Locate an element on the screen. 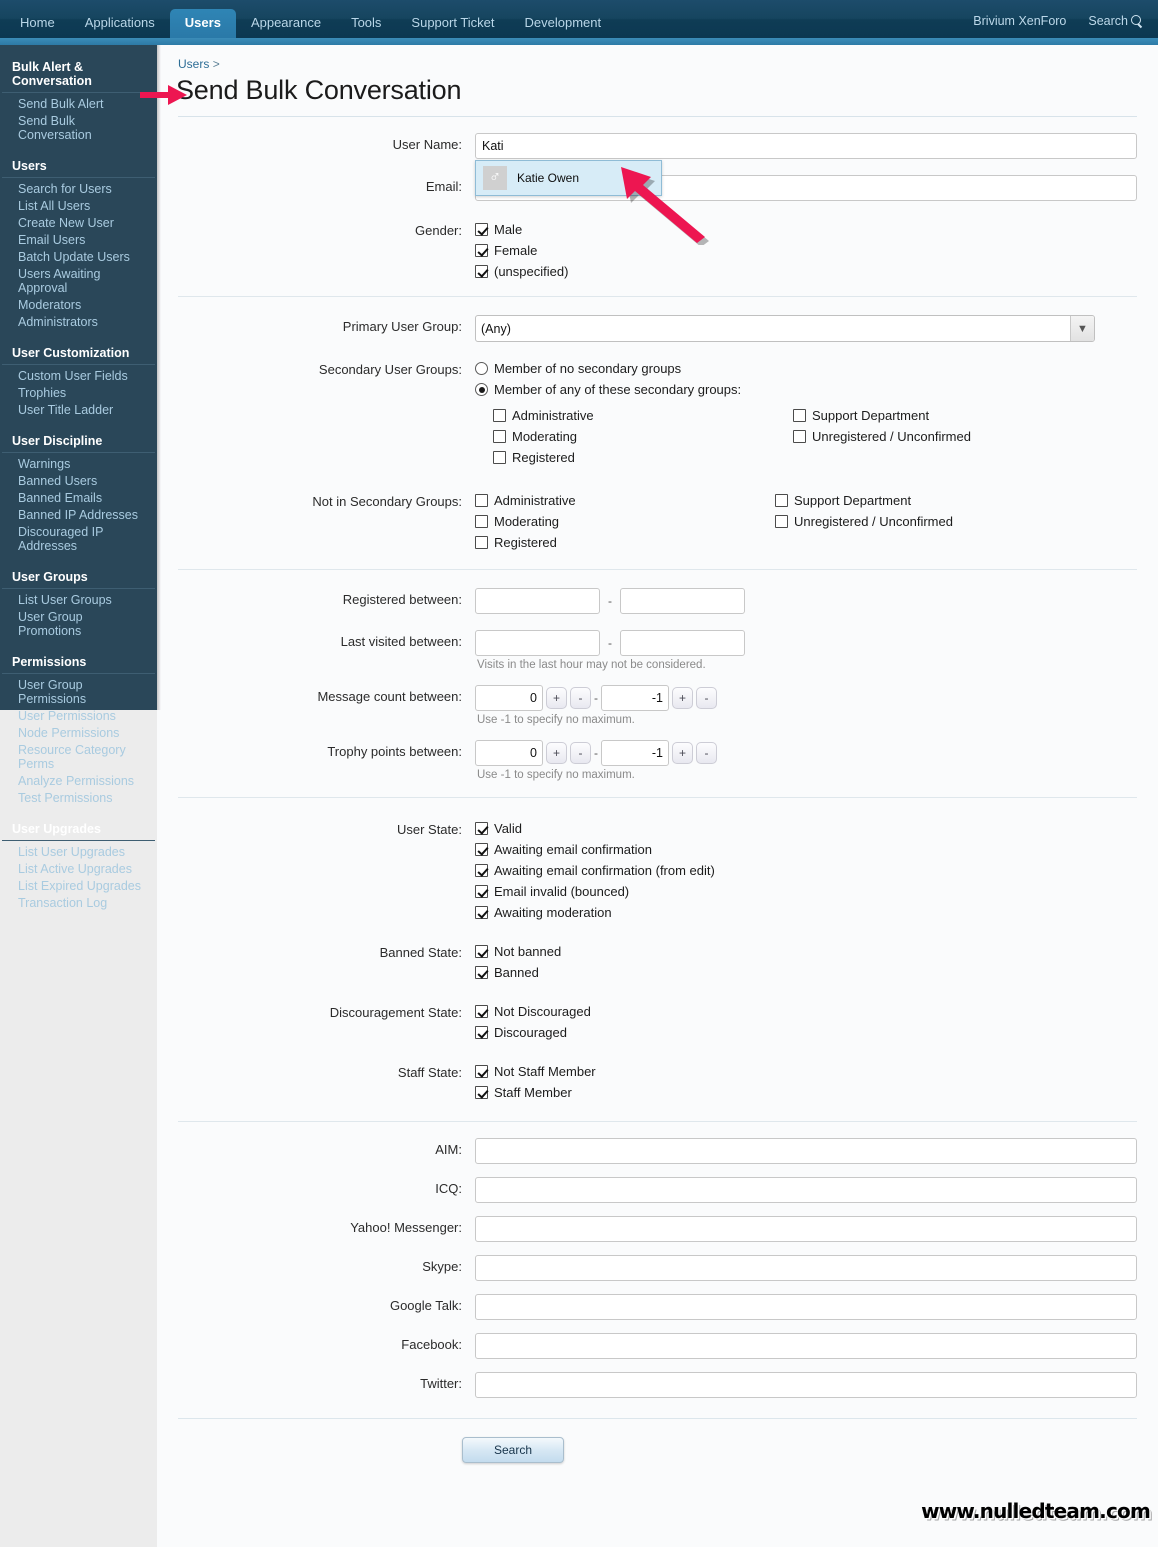 The height and width of the screenshot is (1547, 1158). sidebar-item-transaction-log: Transaction Log is located at coordinates (78, 902).